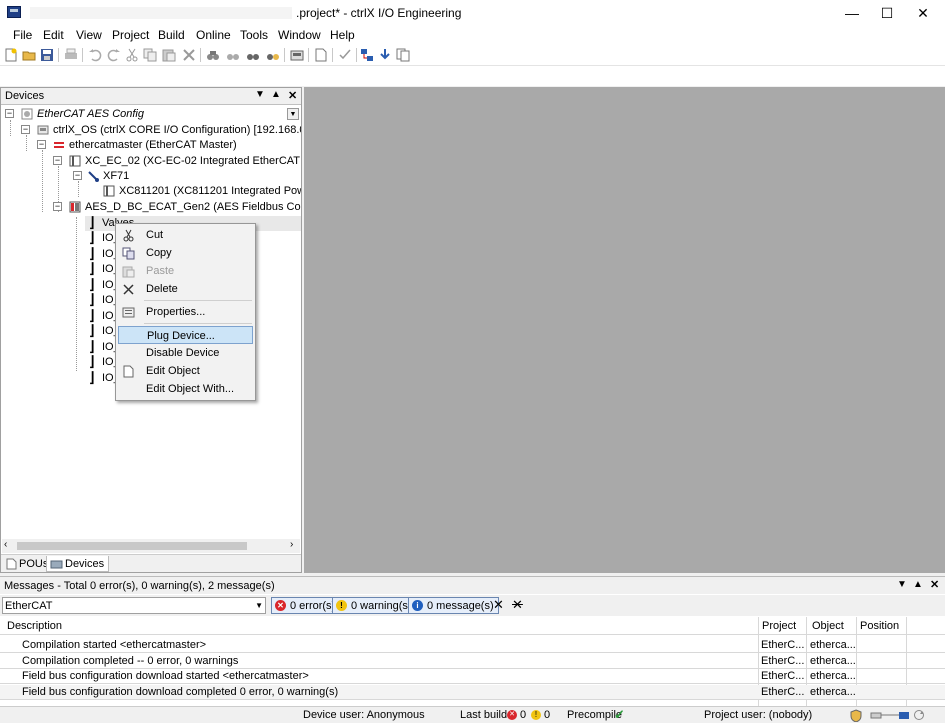  What do you see at coordinates (233, 55) in the screenshot?
I see `find-next-icon` at bounding box center [233, 55].